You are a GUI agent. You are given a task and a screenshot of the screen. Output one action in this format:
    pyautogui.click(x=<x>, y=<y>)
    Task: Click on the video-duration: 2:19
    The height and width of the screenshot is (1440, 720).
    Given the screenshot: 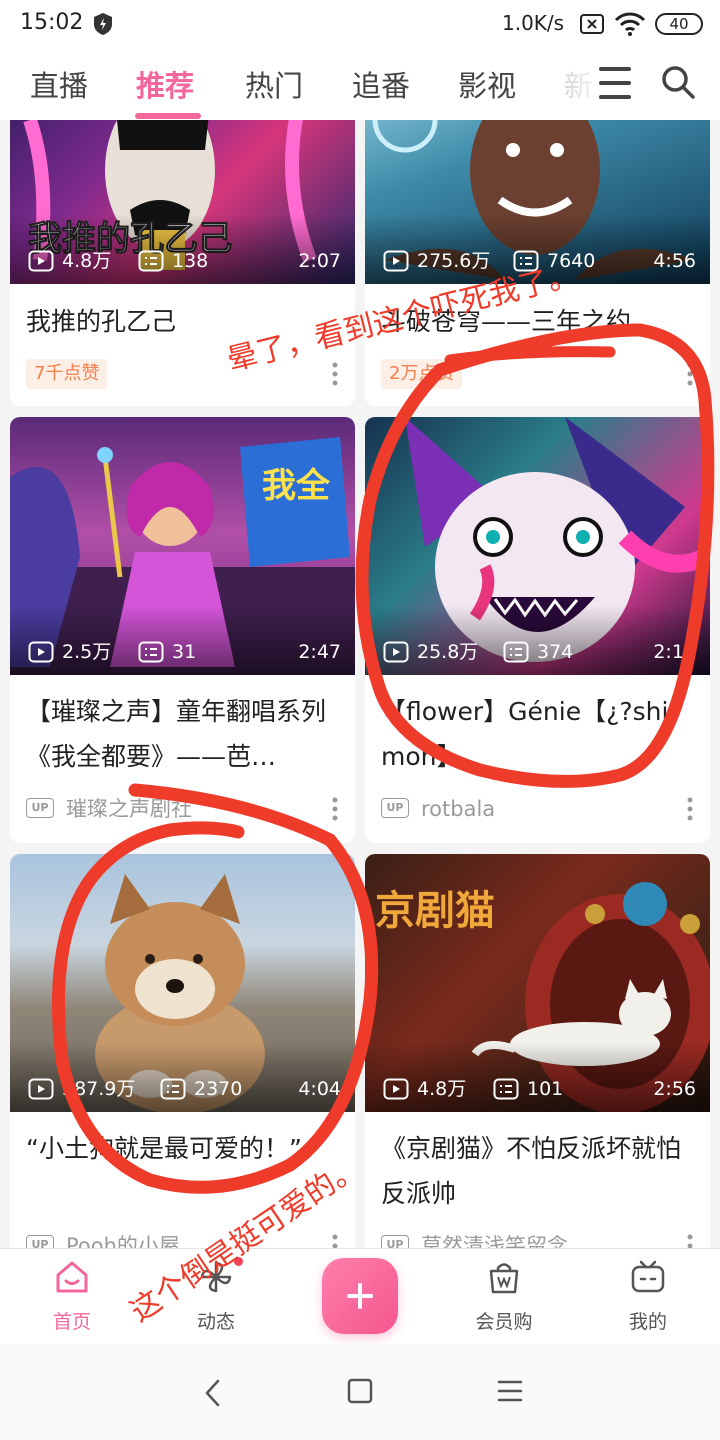 What is the action you would take?
    pyautogui.click(x=674, y=652)
    